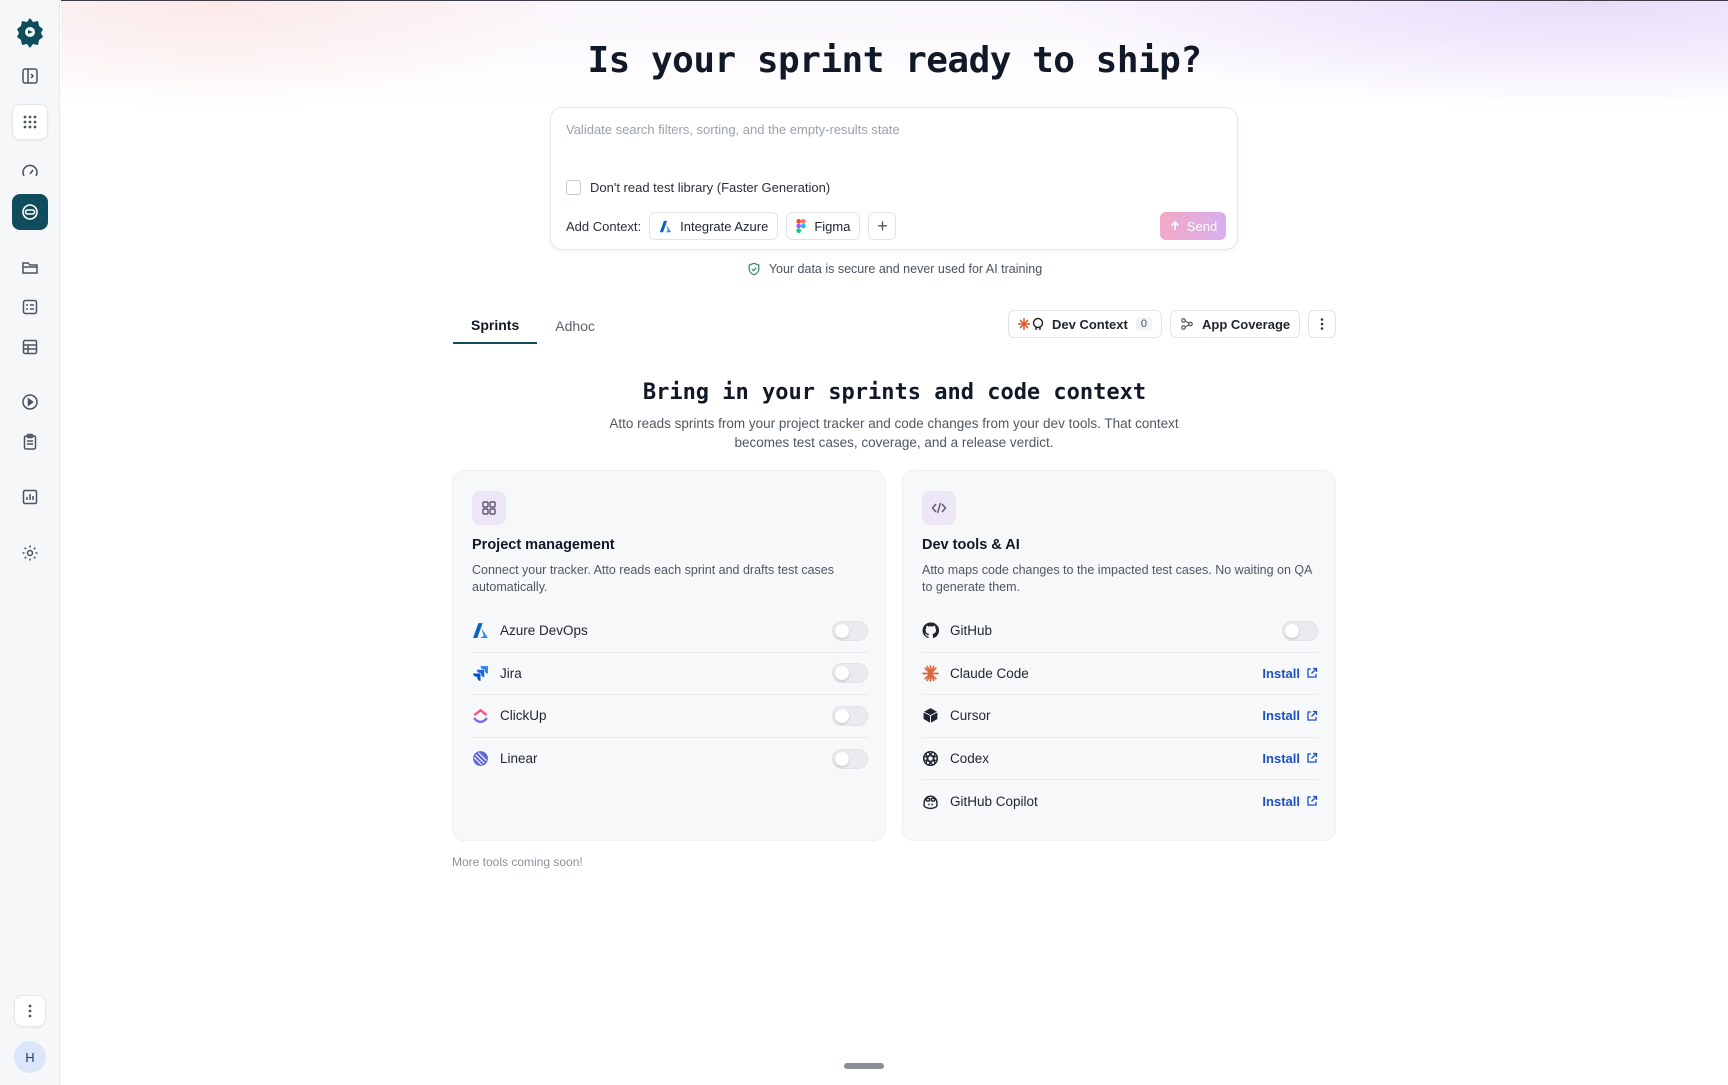 The width and height of the screenshot is (1728, 1085). Describe the element at coordinates (1174, 225) in the screenshot. I see `arrow-up-icon` at that location.